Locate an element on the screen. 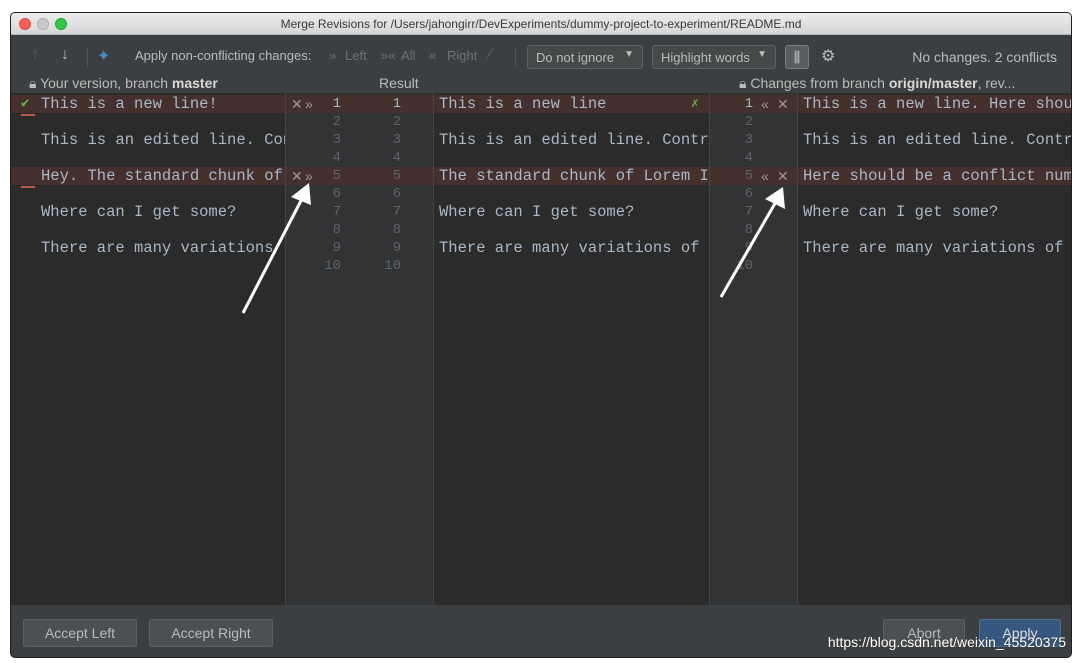 This screenshot has width=1080, height=663. apply-right-button: Right is located at coordinates (462, 55).